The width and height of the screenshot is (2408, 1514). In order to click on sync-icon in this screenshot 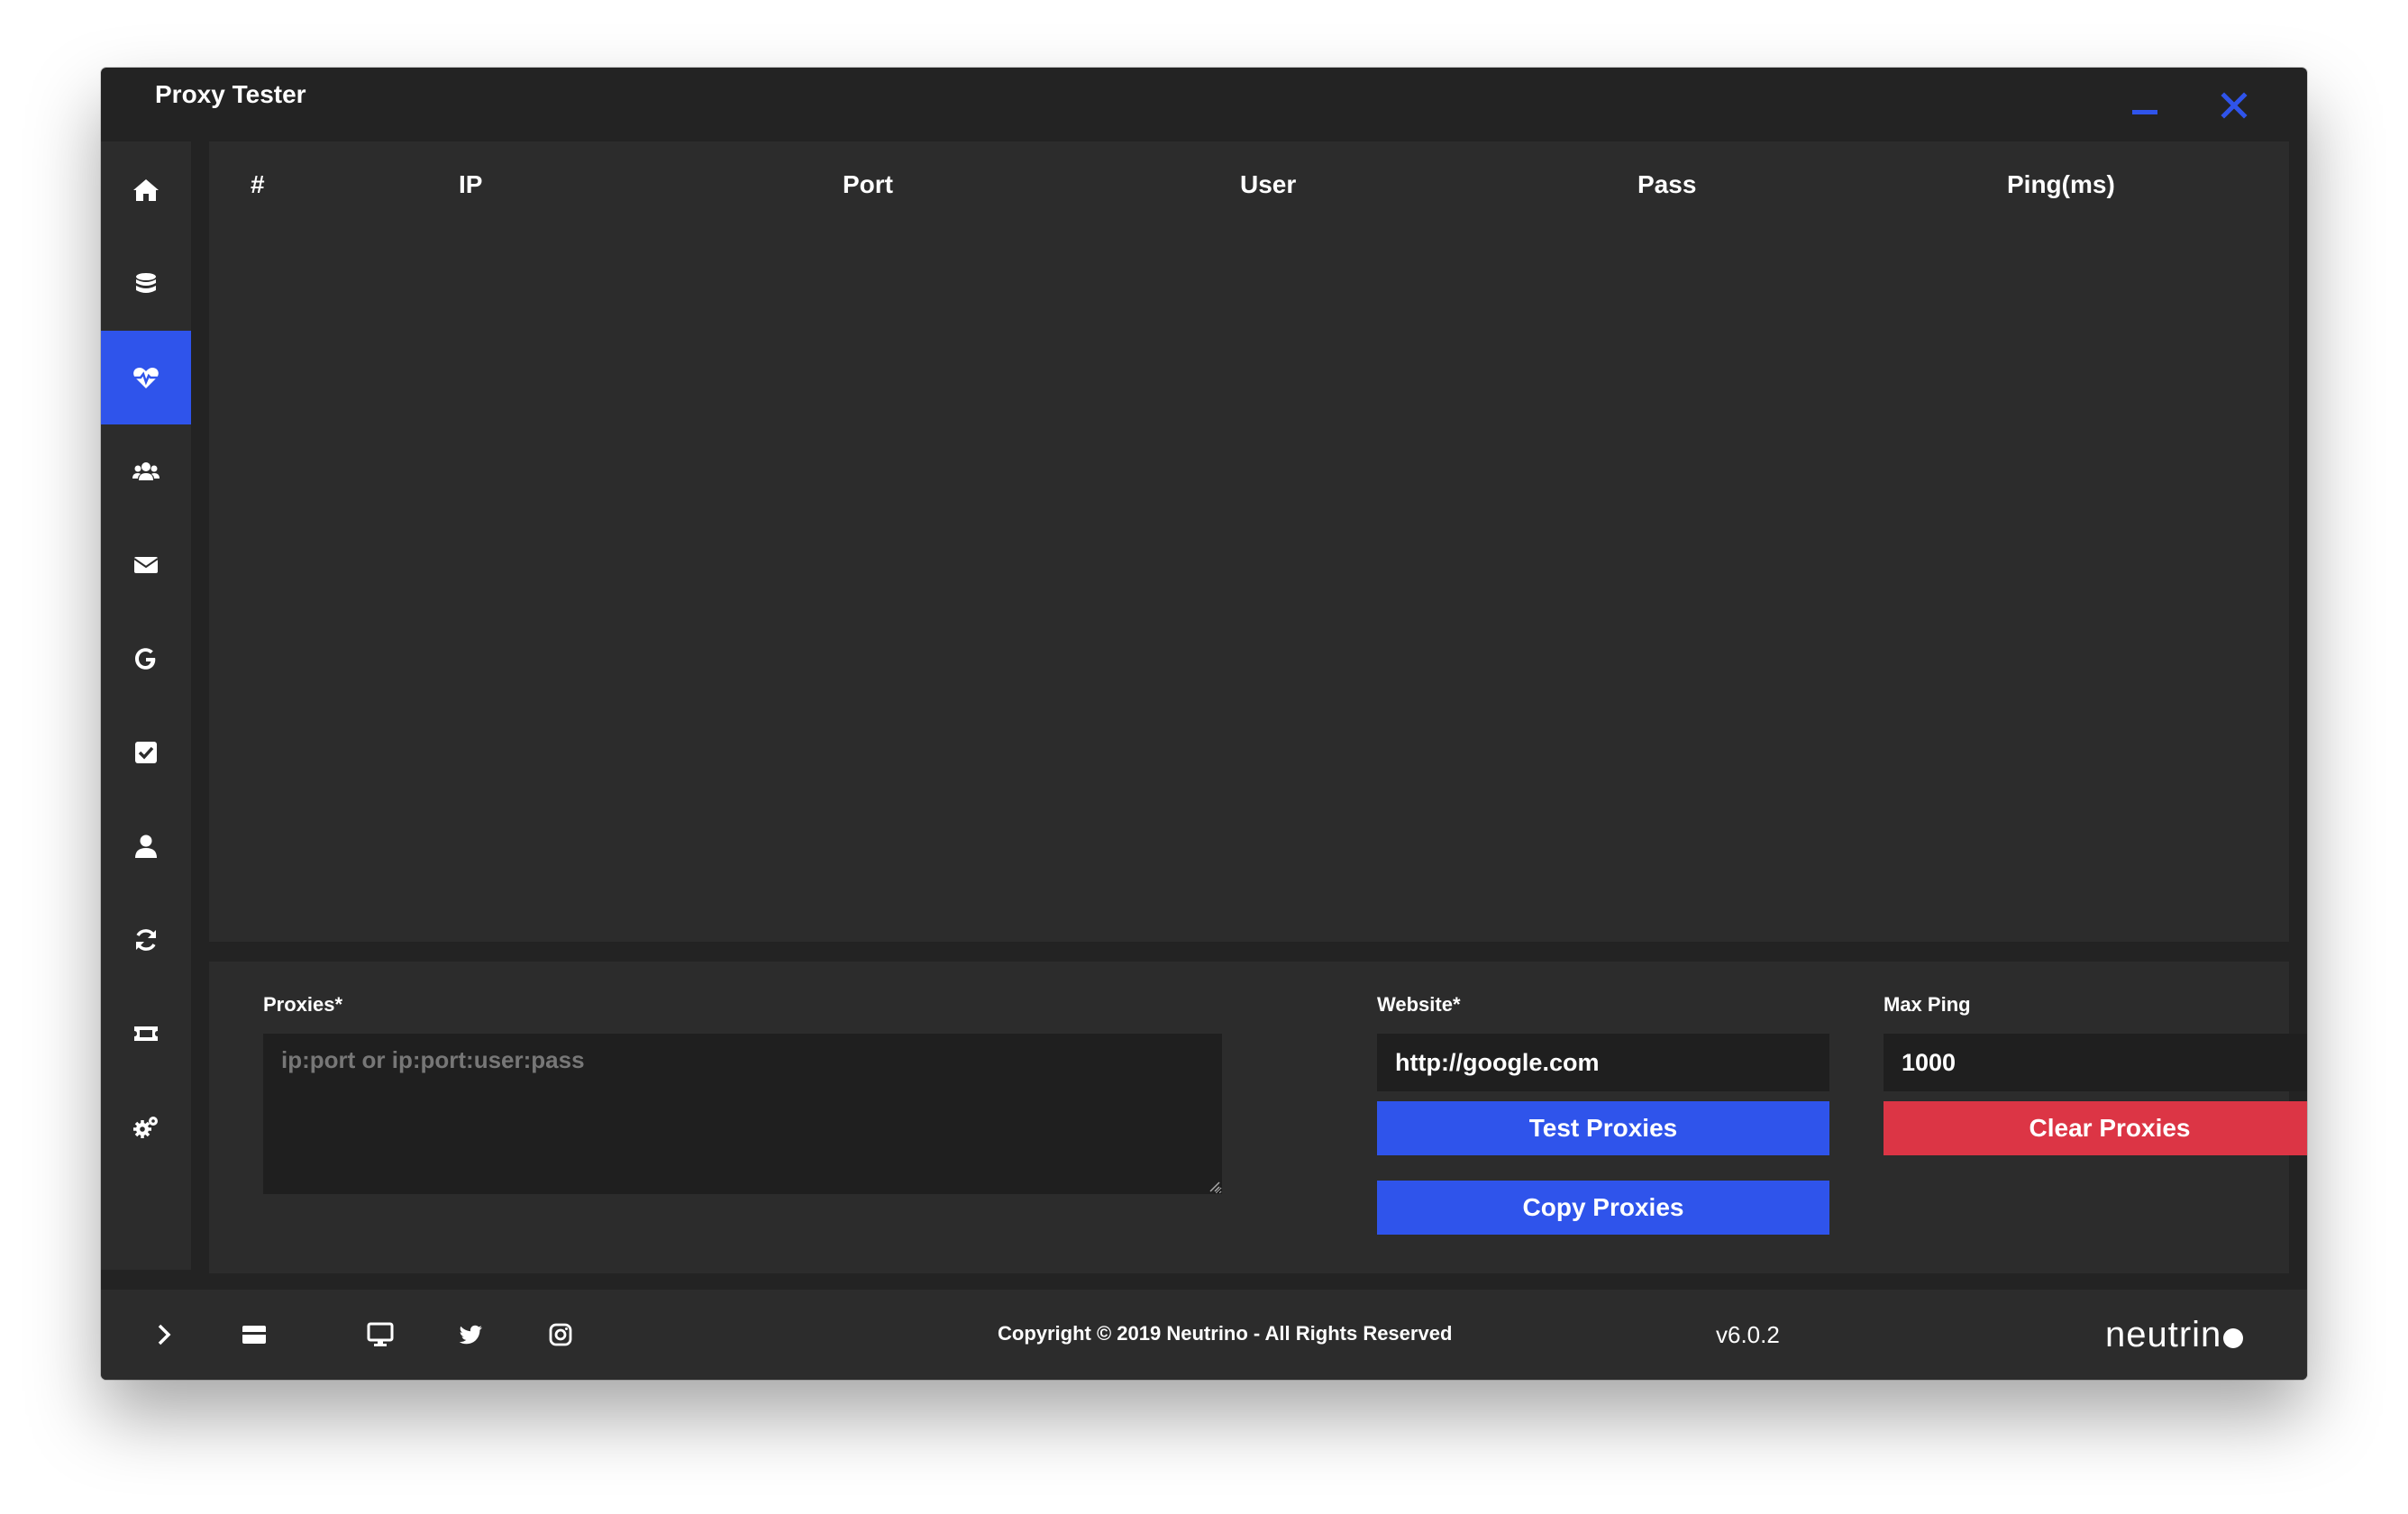, I will do `click(146, 940)`.